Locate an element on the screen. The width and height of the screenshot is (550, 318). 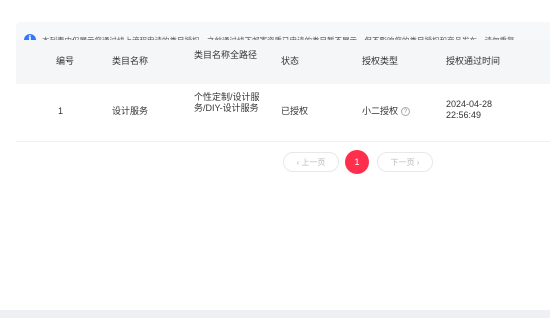
row-auth-time: 2024-04-28 22:56:49 is located at coordinates (469, 109).